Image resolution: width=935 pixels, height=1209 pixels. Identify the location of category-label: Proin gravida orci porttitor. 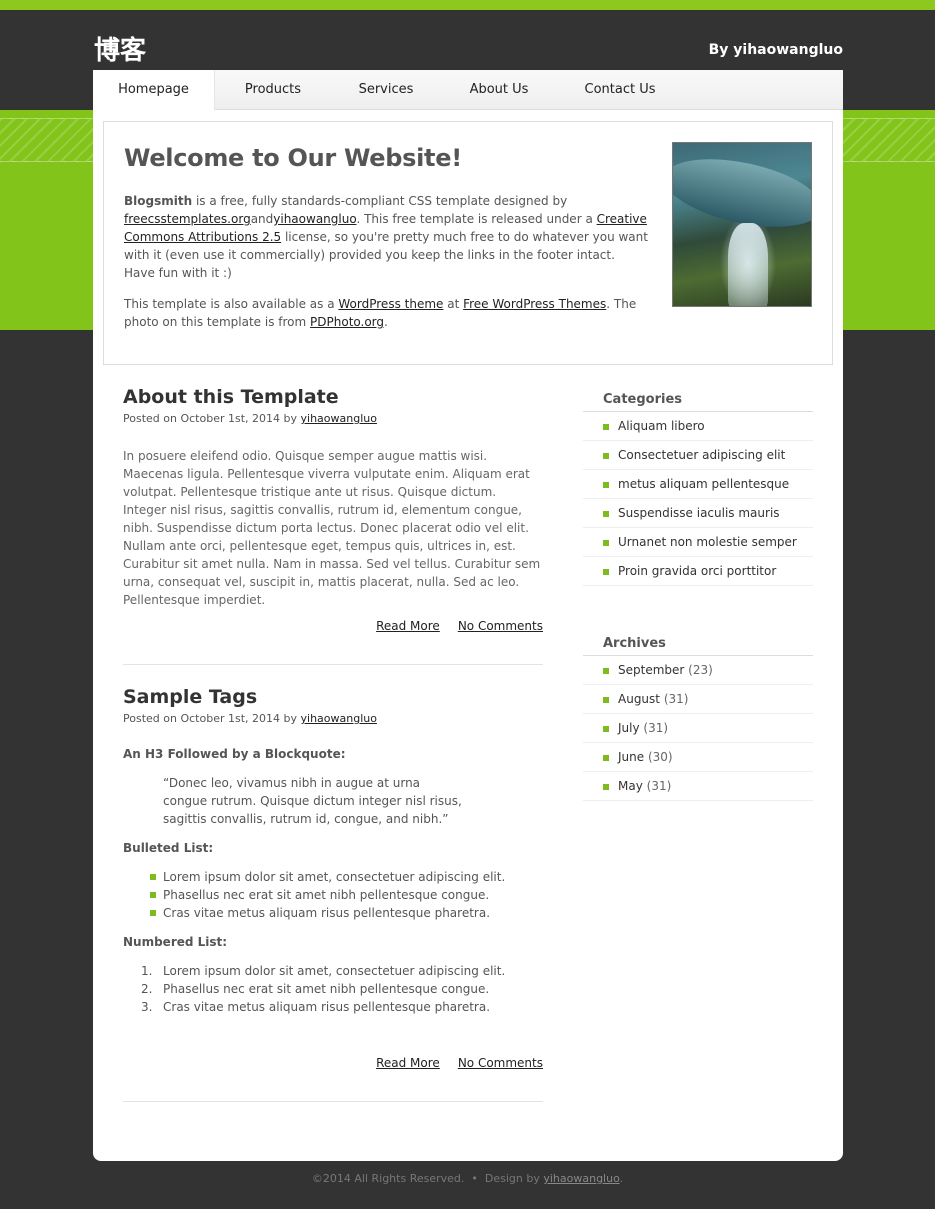
(697, 571).